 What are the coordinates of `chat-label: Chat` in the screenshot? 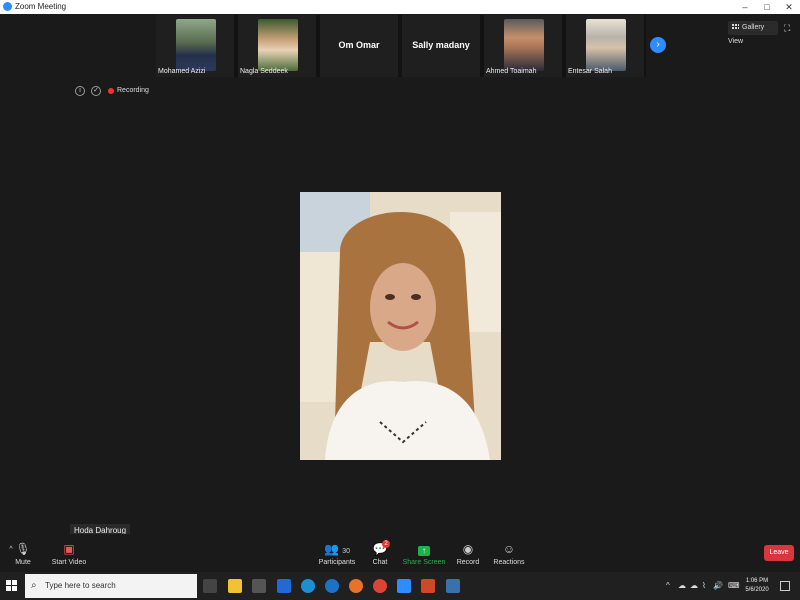 It's located at (380, 562).